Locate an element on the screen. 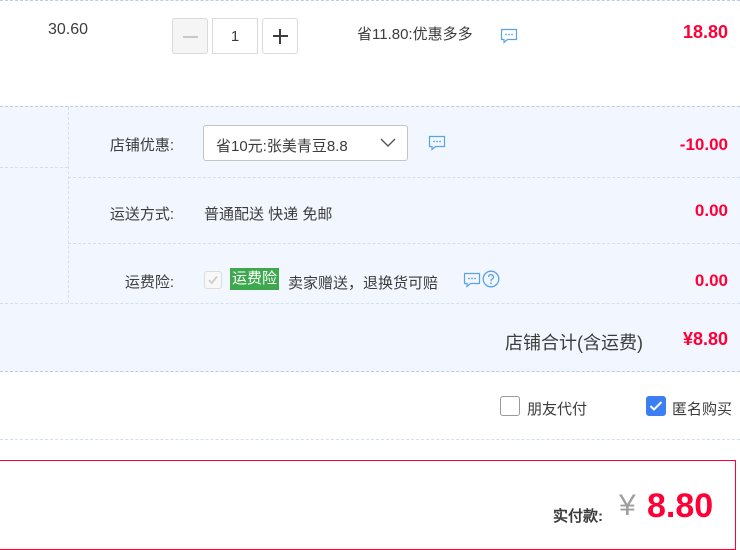 The image size is (740, 550). shipping-insurance-checkbox is located at coordinates (213, 280).